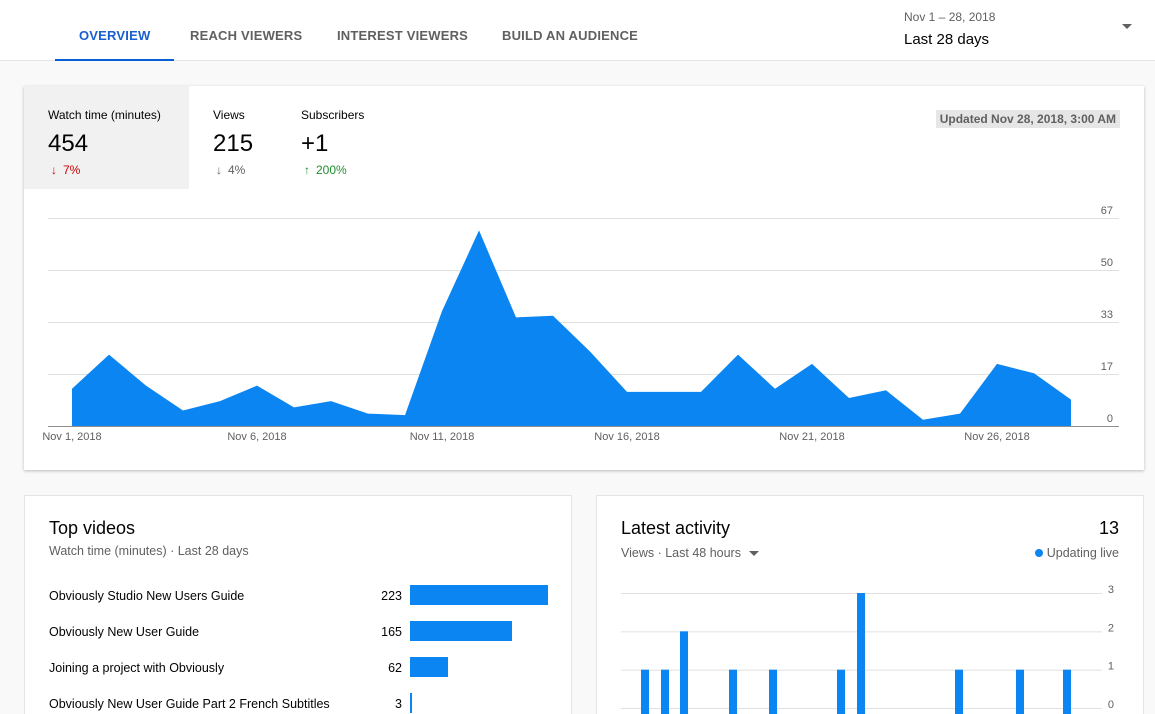  Describe the element at coordinates (234, 170) in the screenshot. I see `metric-change: ↓ 4%` at that location.